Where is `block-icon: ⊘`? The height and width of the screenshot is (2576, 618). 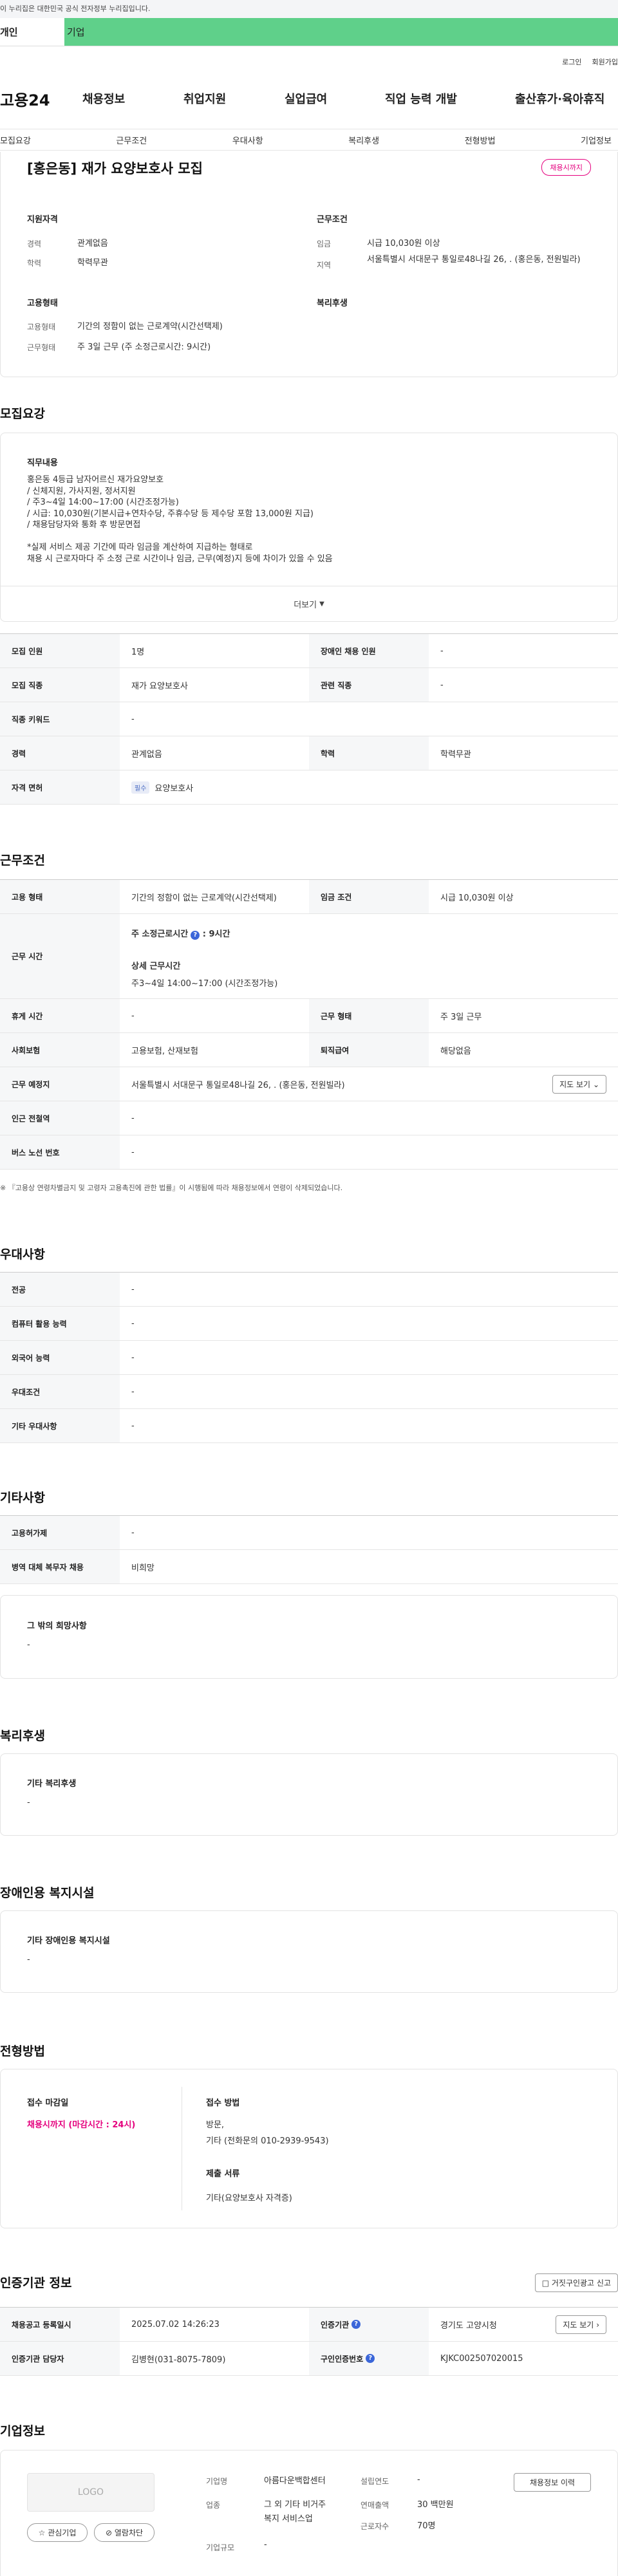
block-icon: ⊘ is located at coordinates (109, 2532).